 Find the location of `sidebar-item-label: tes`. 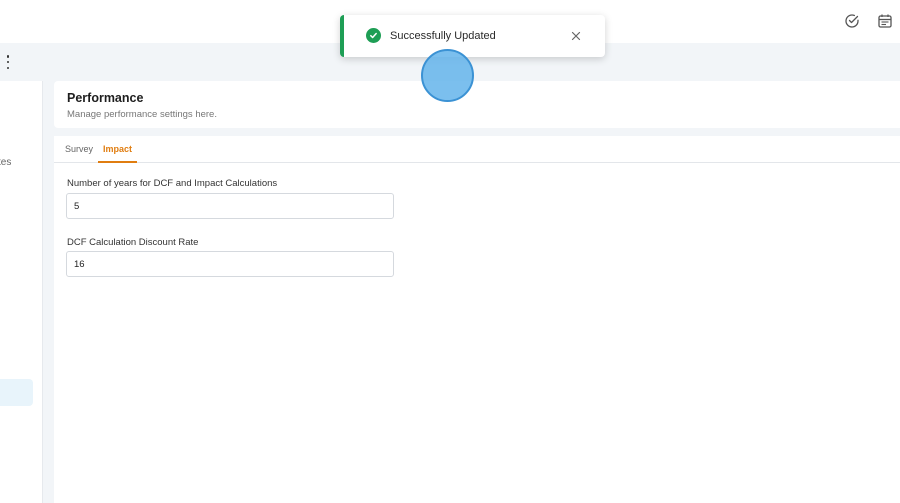

sidebar-item-label: tes is located at coordinates (5, 162).